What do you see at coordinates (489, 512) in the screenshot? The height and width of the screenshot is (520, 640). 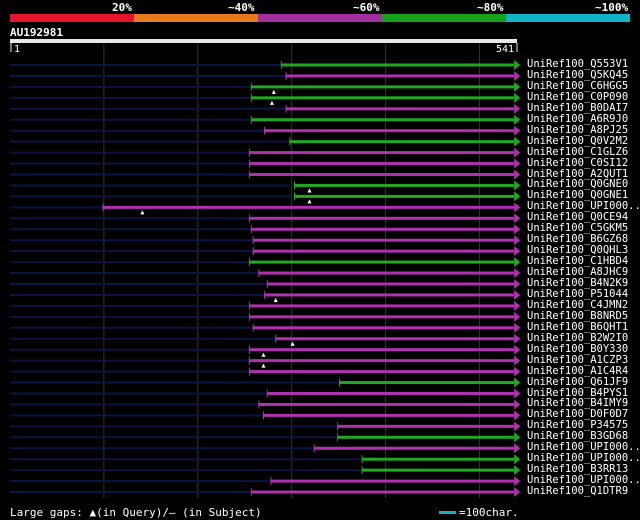 I see `scale-label: =100char.` at bounding box center [489, 512].